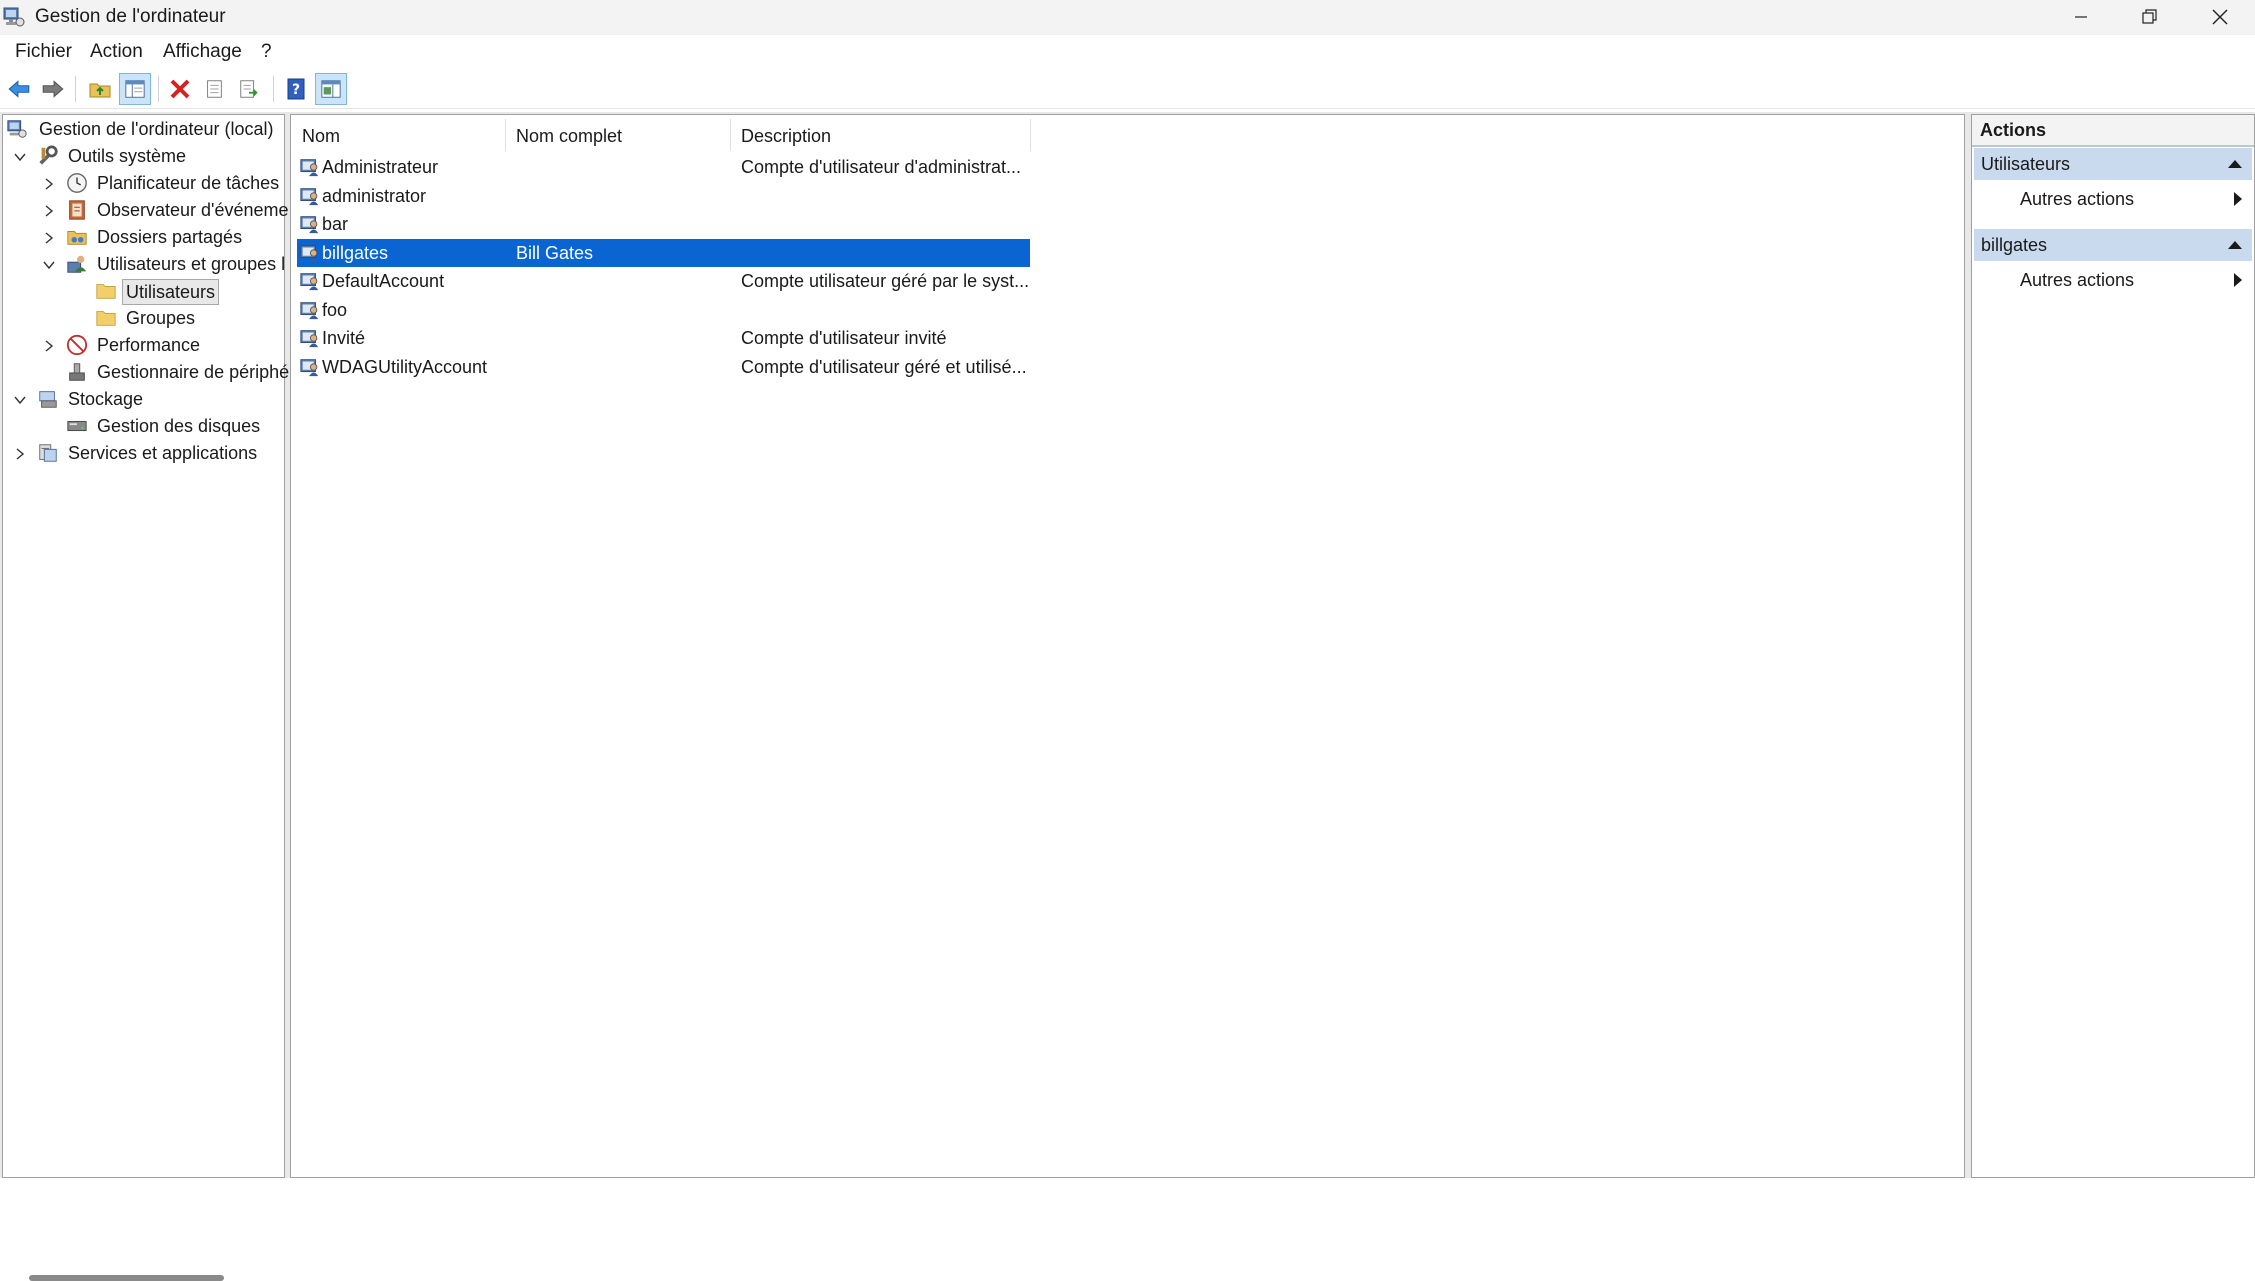 The width and height of the screenshot is (2255, 1281). Describe the element at coordinates (214, 89) in the screenshot. I see `properties-icon` at that location.